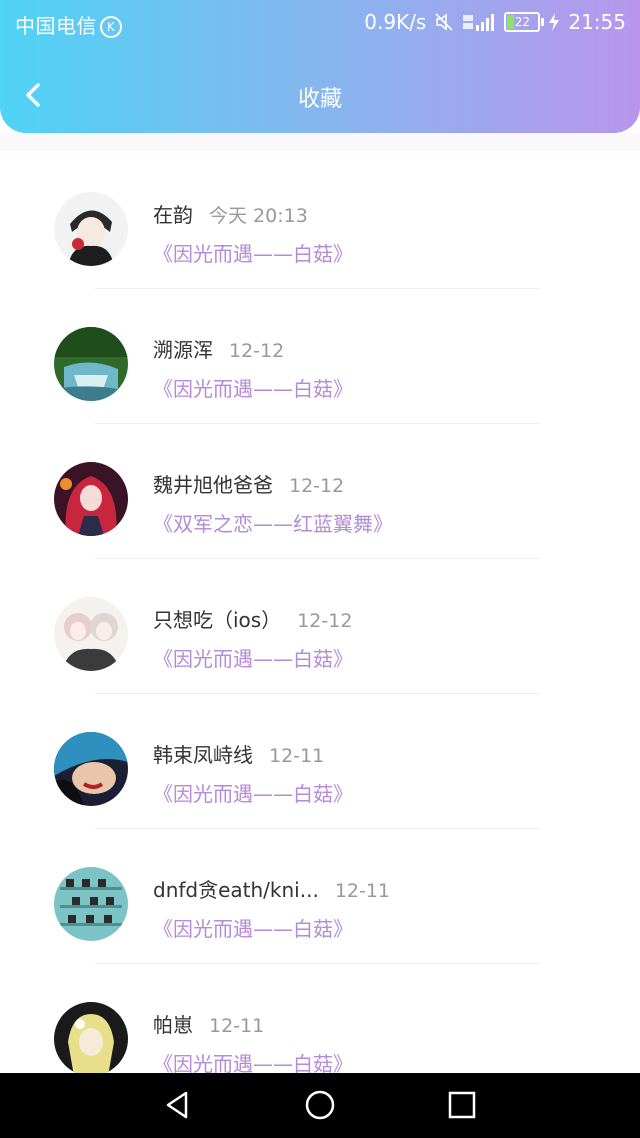 The width and height of the screenshot is (640, 1138). Describe the element at coordinates (320, 22) in the screenshot. I see `status-bar: 中国电信 K 0.9K/s 22 21:55` at that location.